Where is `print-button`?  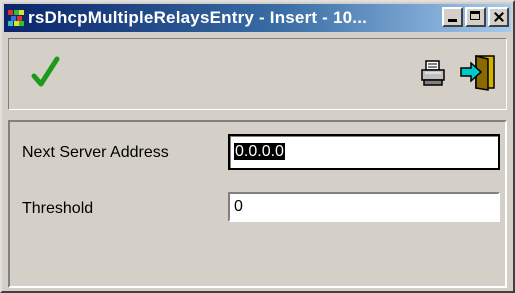 print-button is located at coordinates (433, 73).